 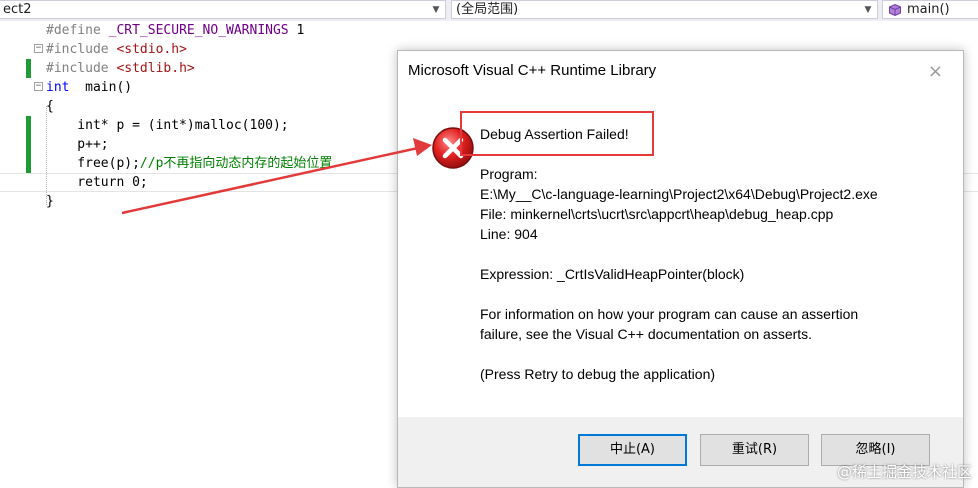 I want to click on code-text: {, so click(x=50, y=106).